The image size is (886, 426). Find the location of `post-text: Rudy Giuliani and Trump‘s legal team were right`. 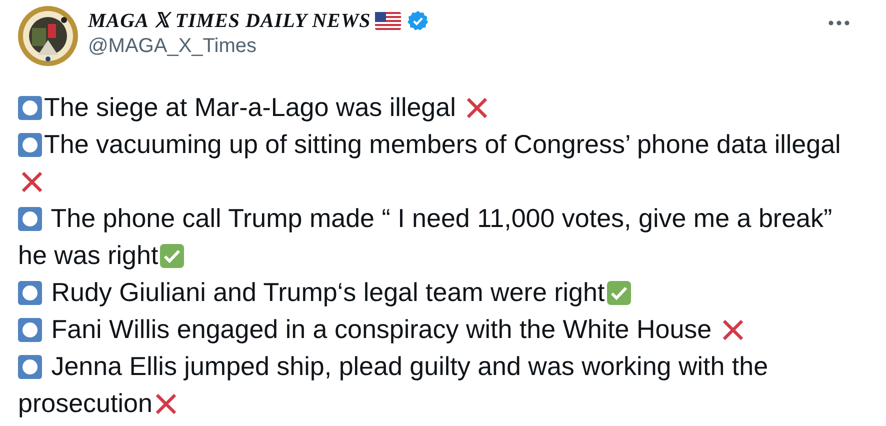

post-text: Rudy Giuliani and Trump‘s legal team were right is located at coordinates (327, 292).